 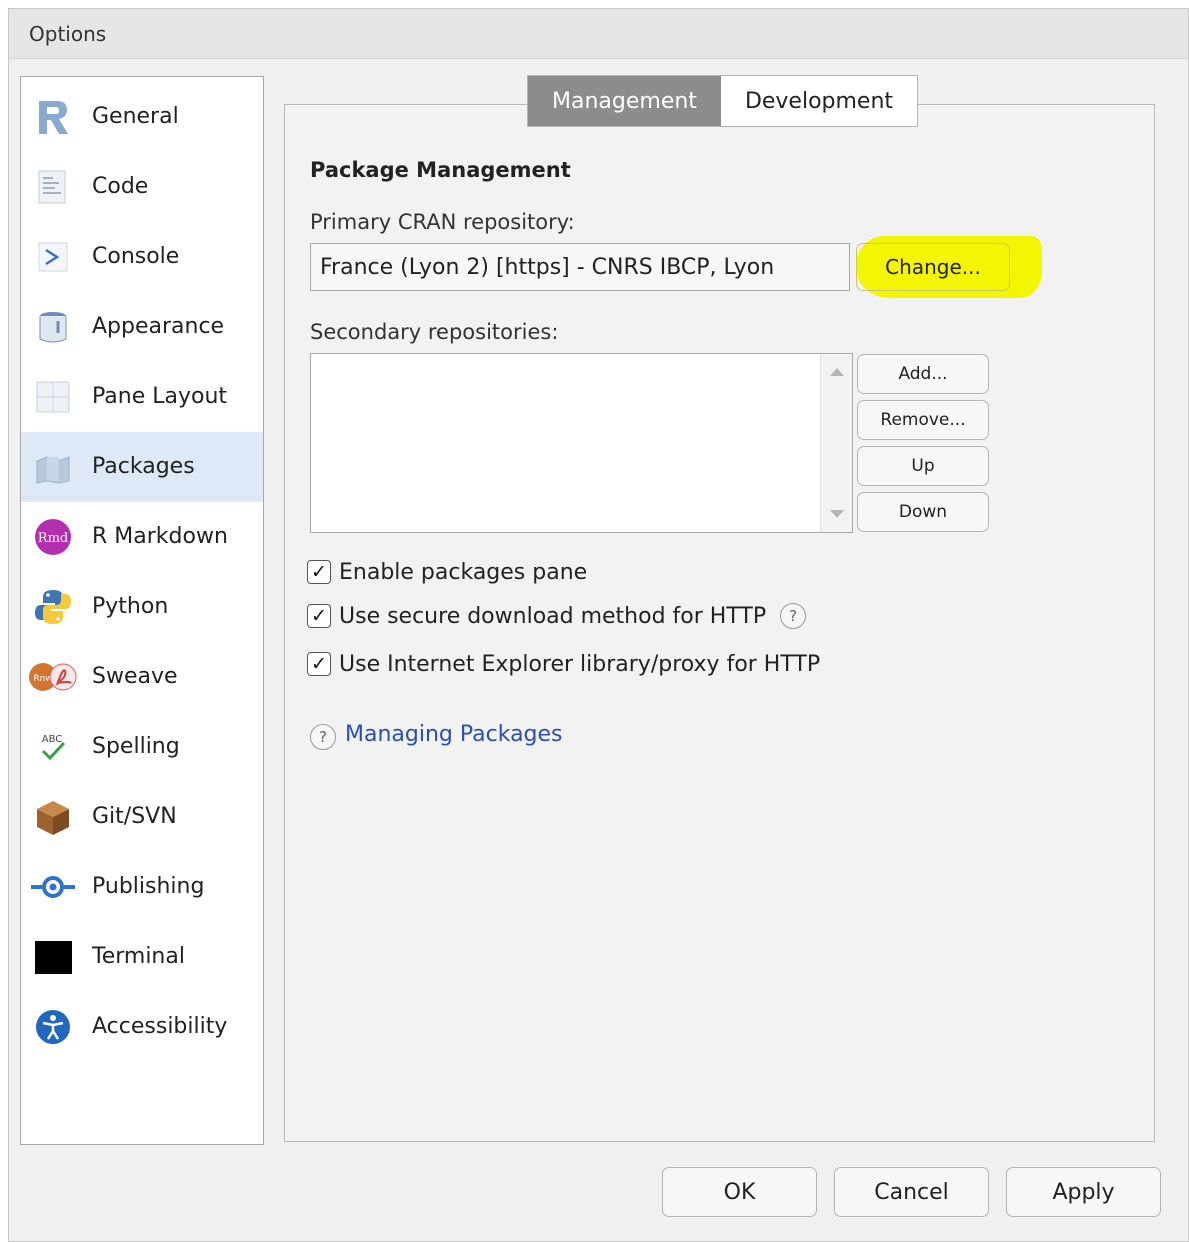 I want to click on apply-button: Apply, so click(x=1083, y=1192).